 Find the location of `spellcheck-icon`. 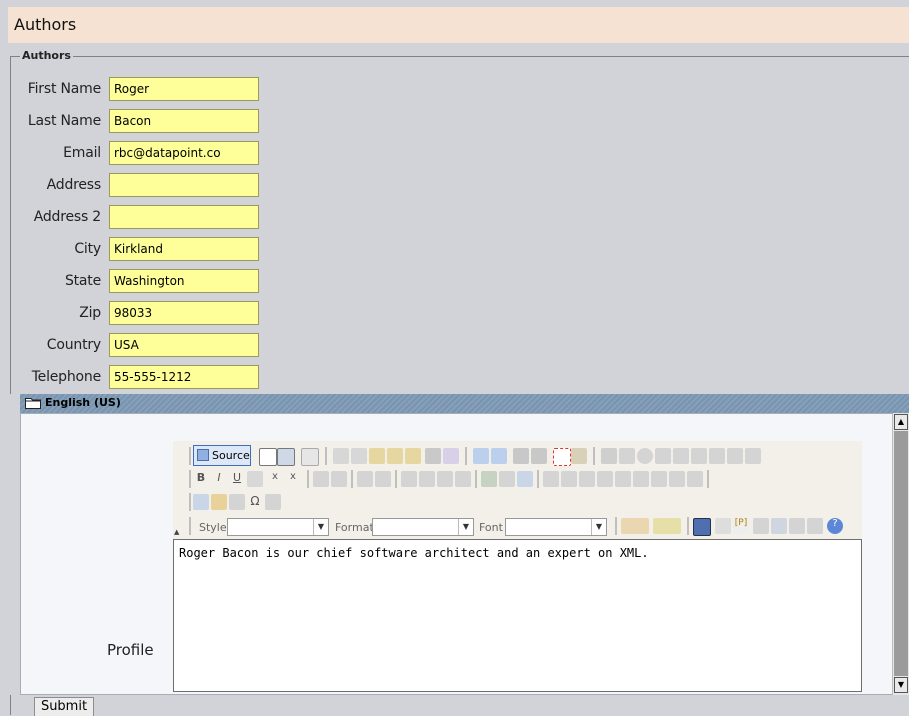

spellcheck-icon is located at coordinates (451, 456).